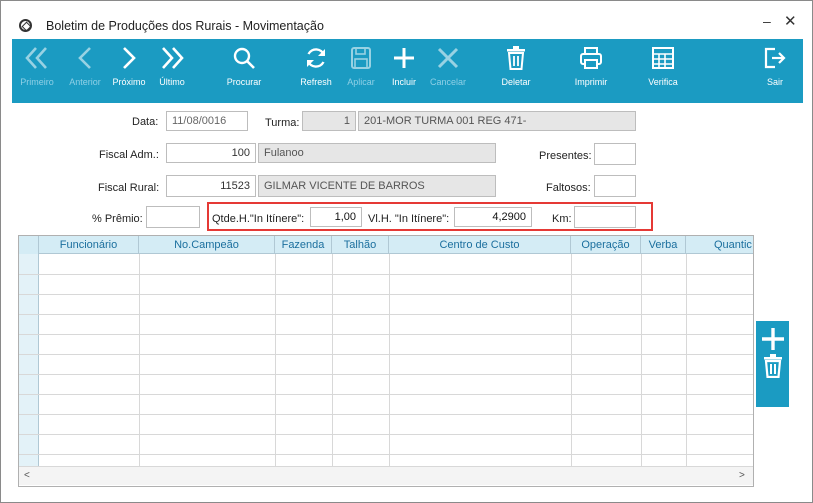 This screenshot has width=813, height=503. What do you see at coordinates (37, 71) in the screenshot?
I see `first-button: Primeiro` at bounding box center [37, 71].